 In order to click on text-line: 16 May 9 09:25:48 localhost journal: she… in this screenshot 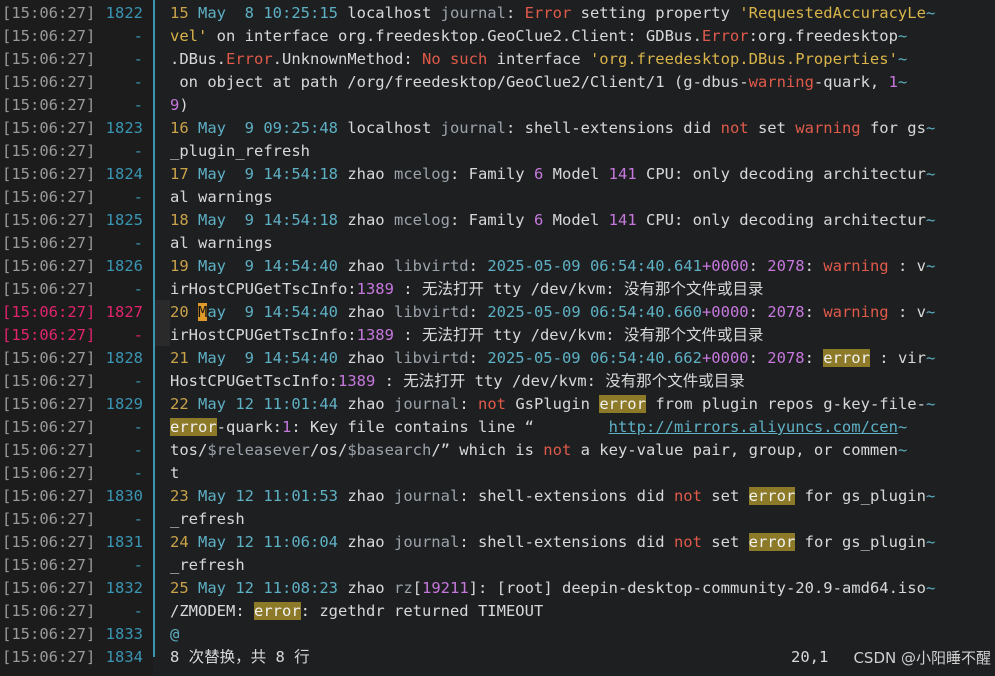, I will do `click(582, 128)`.